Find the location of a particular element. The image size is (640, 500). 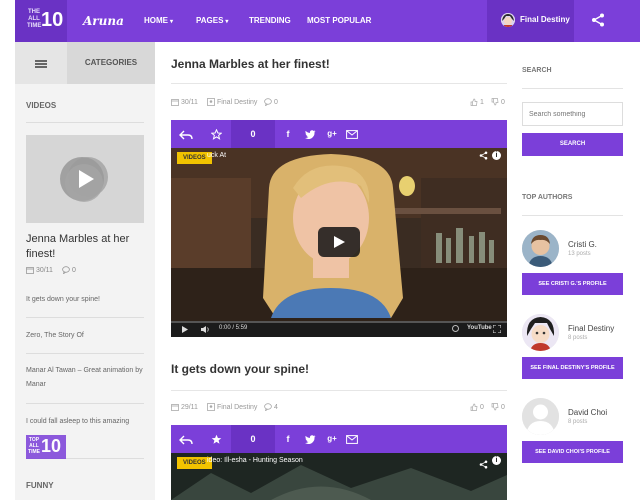

video-title: ideo: Ill-esha - Hunting Season is located at coordinates (255, 460).